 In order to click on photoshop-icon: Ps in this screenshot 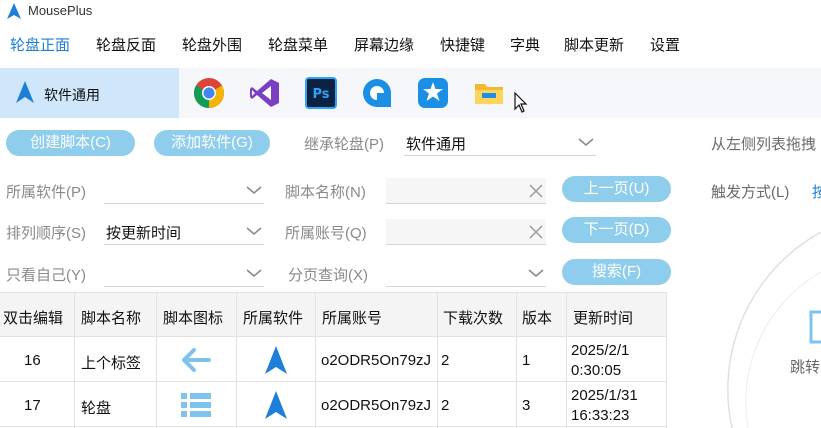, I will do `click(321, 93)`.